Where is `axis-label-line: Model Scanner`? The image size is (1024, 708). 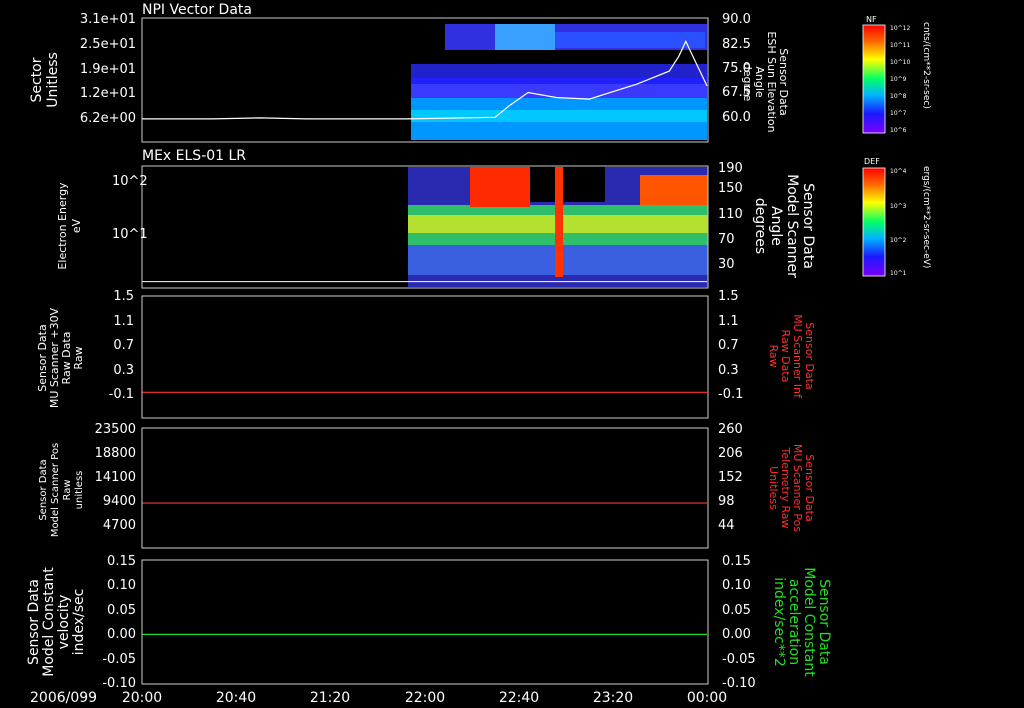
axis-label-line: Model Scanner is located at coordinates (792, 226).